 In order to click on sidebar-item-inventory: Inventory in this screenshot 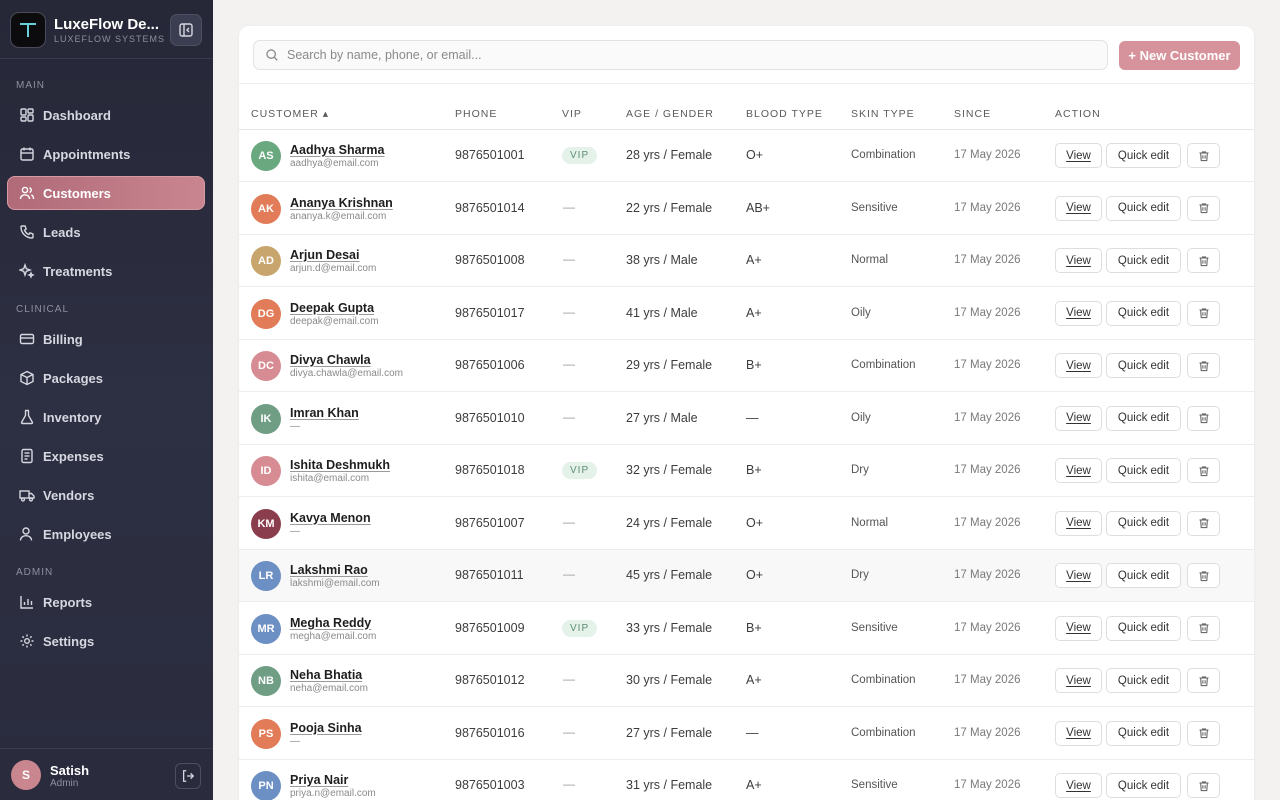, I will do `click(106, 417)`.